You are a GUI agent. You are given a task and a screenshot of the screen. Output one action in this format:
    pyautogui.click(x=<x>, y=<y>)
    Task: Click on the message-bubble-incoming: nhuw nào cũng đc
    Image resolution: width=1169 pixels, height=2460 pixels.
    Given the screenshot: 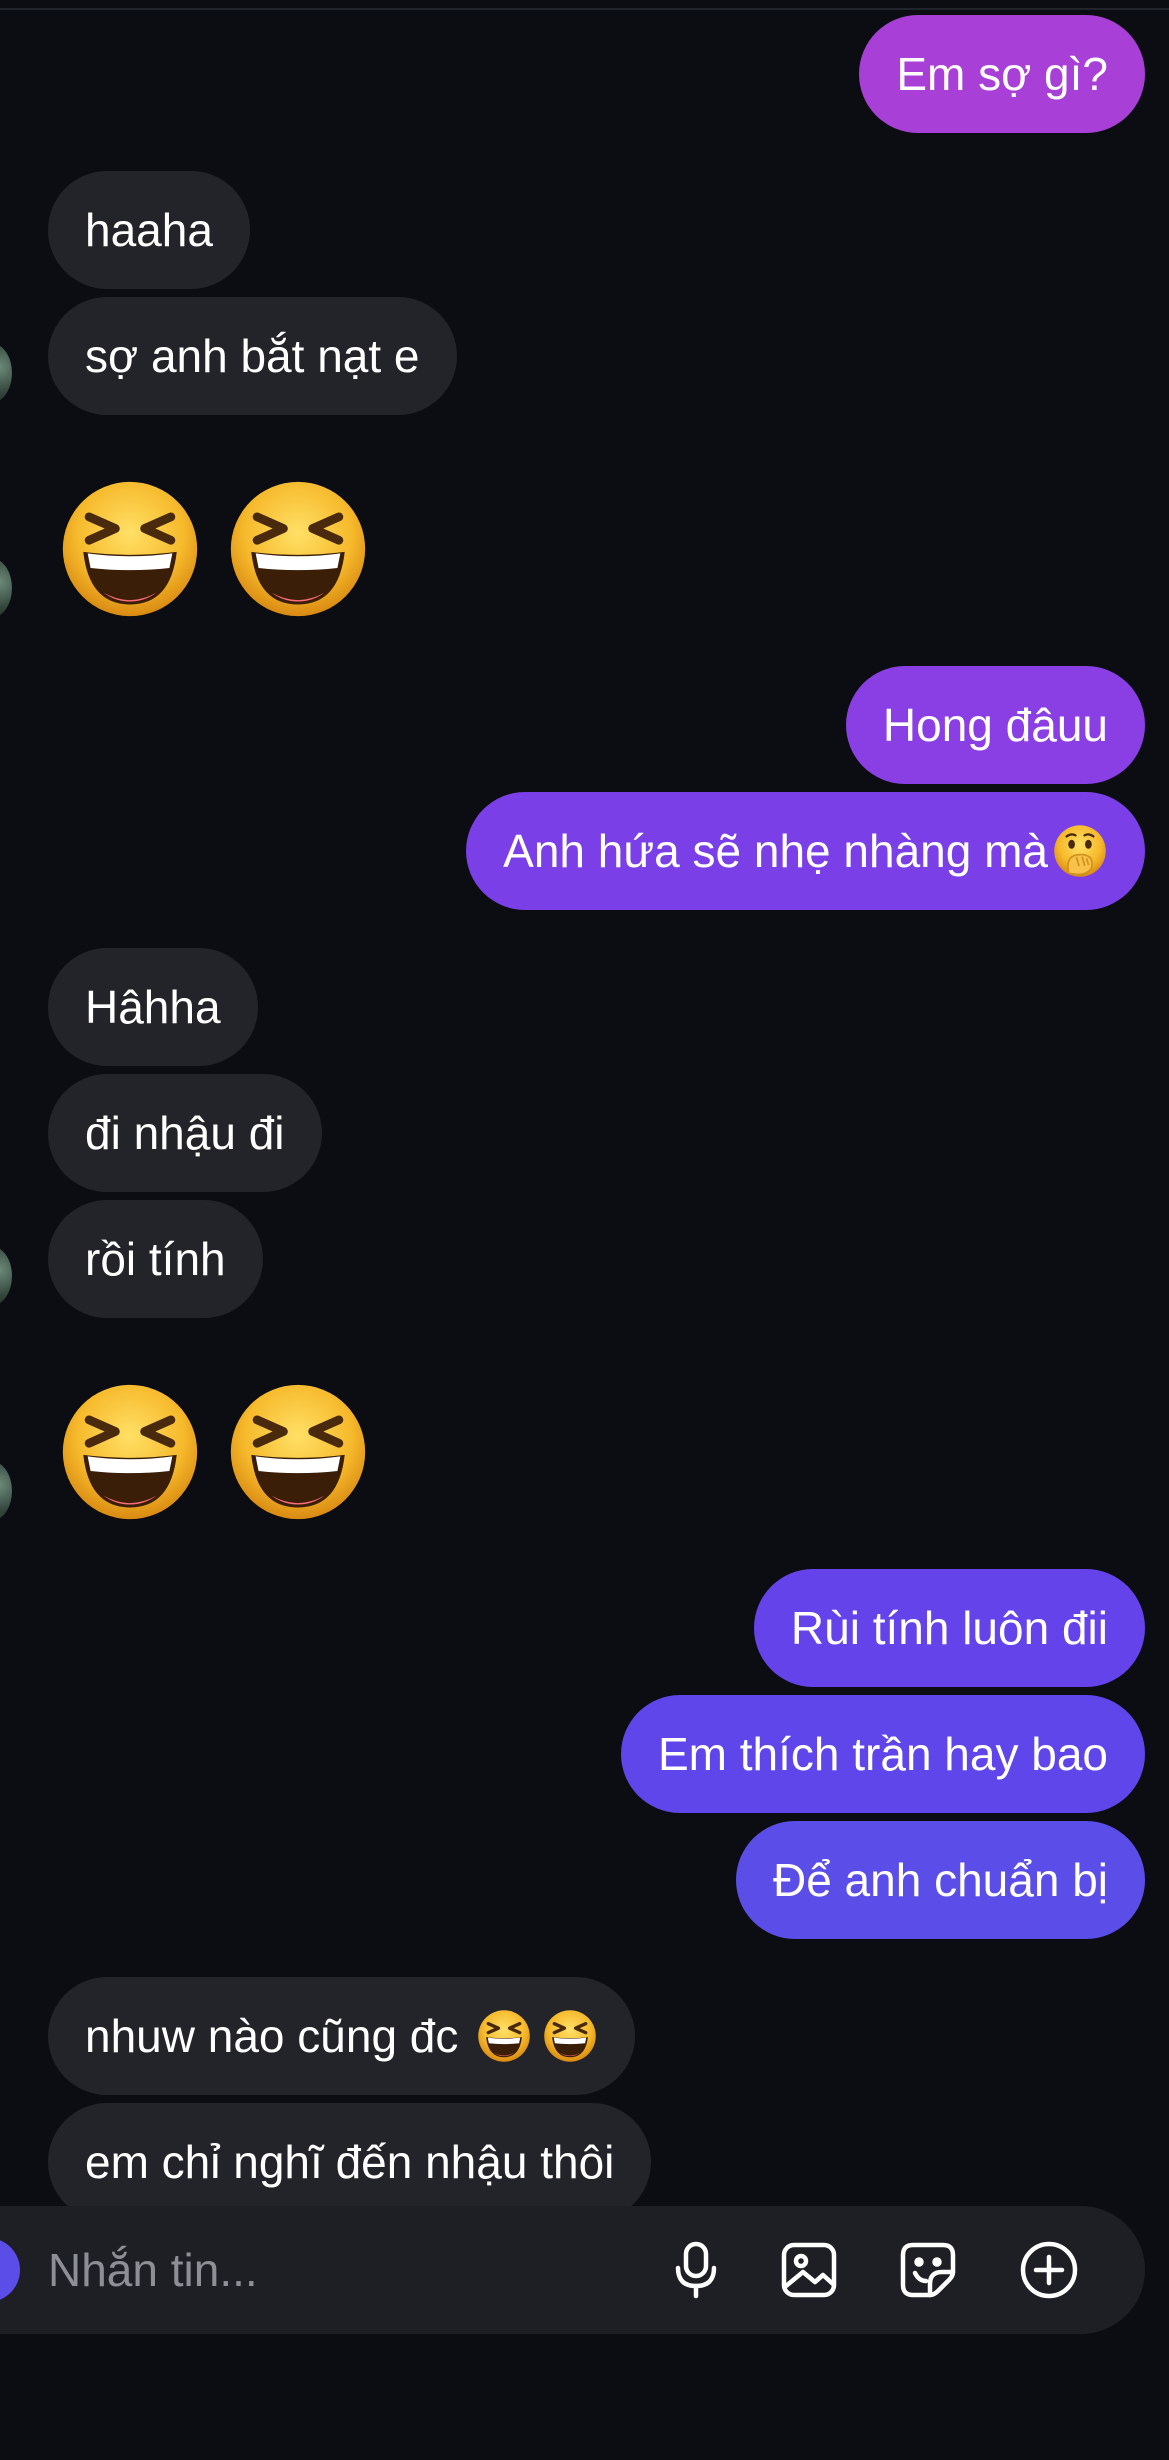 What is the action you would take?
    pyautogui.click(x=342, y=2036)
    